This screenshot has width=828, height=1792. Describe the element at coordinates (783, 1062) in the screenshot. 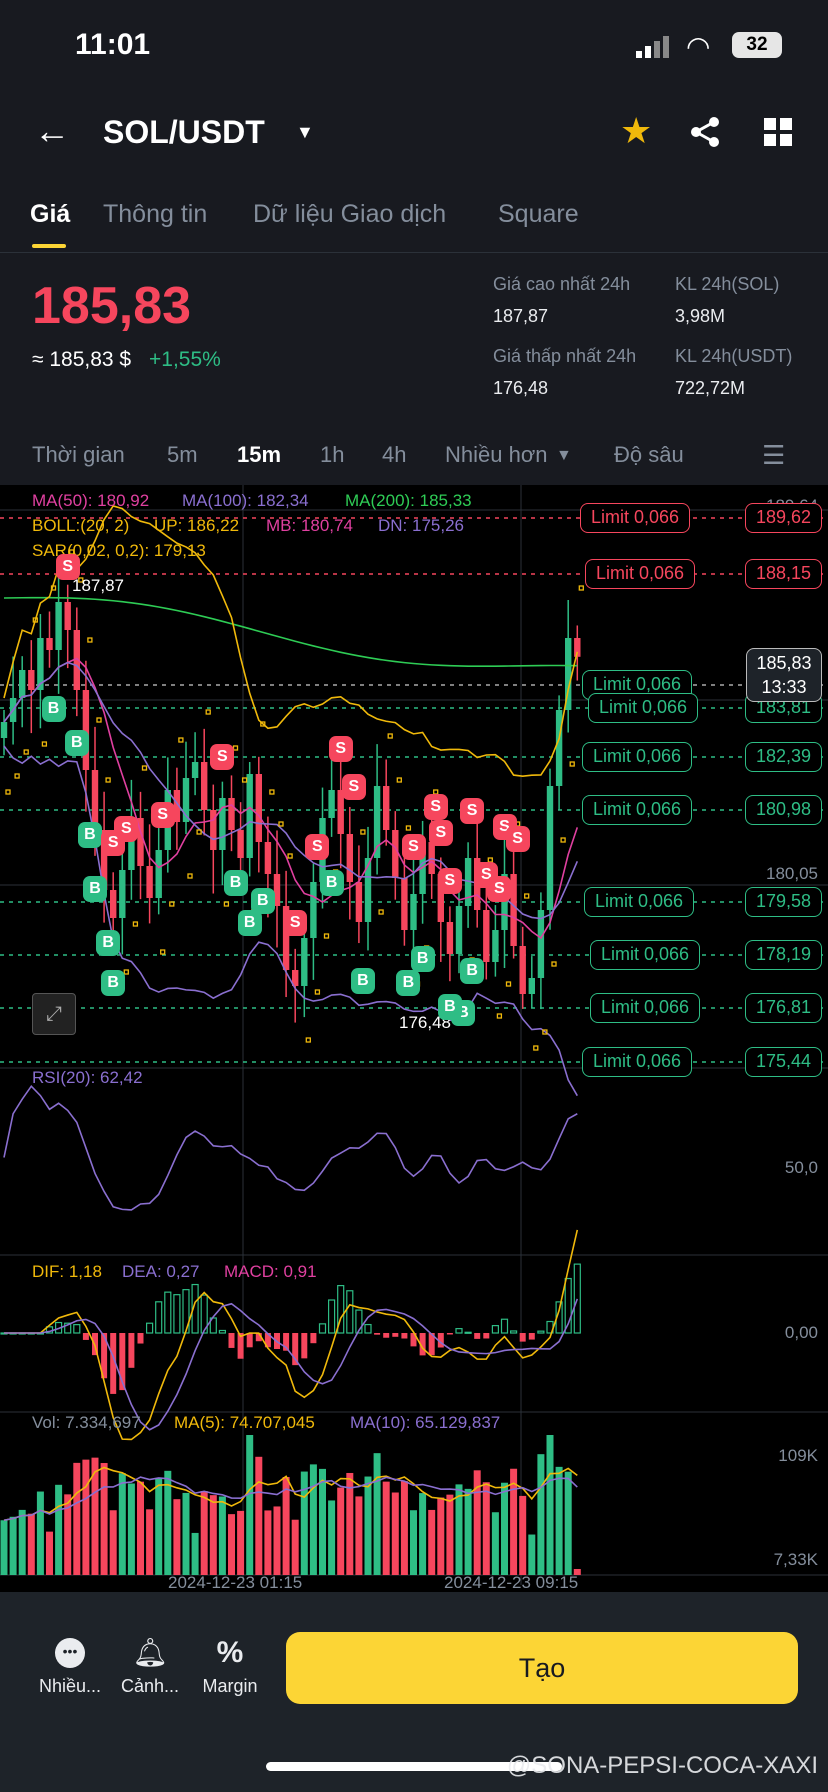

I see `order-price: 175,44` at that location.